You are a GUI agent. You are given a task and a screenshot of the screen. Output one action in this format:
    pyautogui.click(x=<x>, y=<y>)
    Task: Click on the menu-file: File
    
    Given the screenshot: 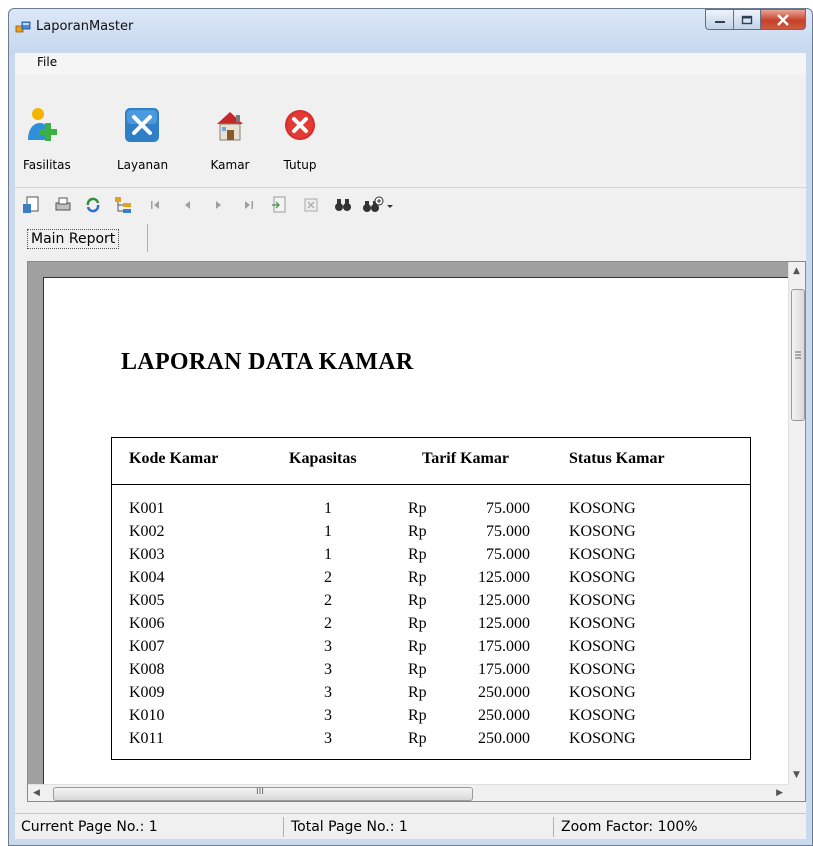 What is the action you would take?
    pyautogui.click(x=47, y=62)
    